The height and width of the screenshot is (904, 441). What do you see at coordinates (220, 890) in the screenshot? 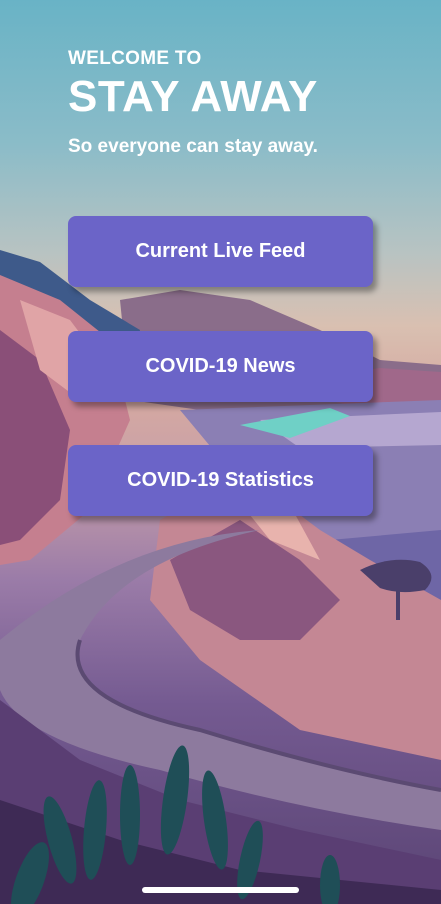
I see `home-indicator` at bounding box center [220, 890].